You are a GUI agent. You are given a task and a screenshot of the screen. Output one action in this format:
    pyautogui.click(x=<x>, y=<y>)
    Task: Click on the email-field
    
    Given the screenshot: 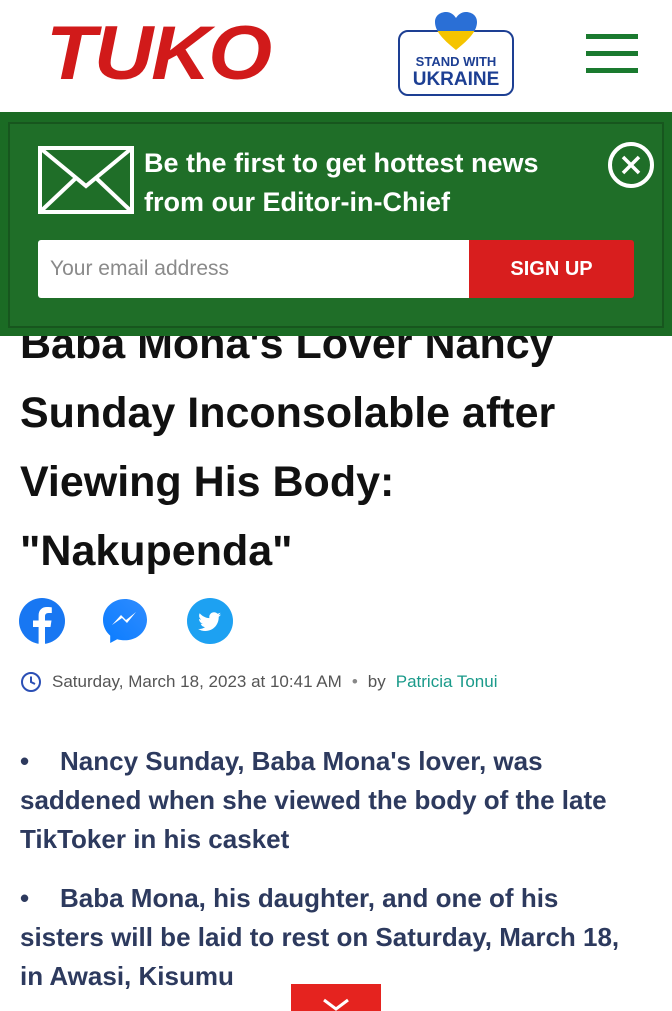 What is the action you would take?
    pyautogui.click(x=254, y=269)
    